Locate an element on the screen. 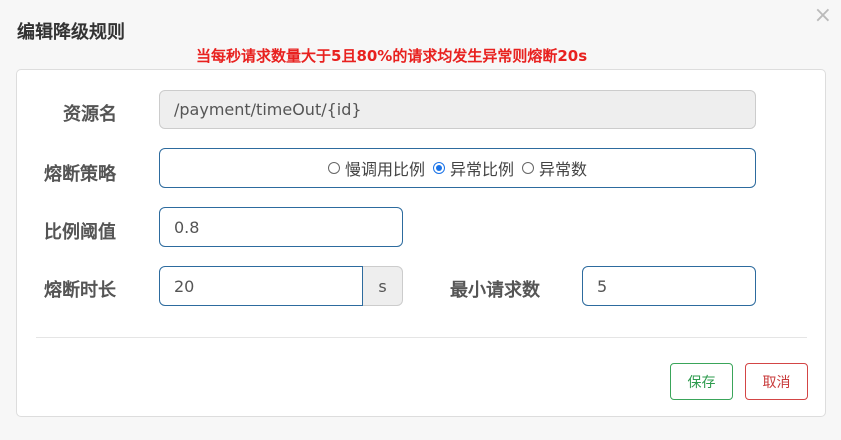 This screenshot has width=841, height=440. red-annotation: 当每秒请求数量大于5且80%的请求均发生异常则熔断20s is located at coordinates (392, 56).